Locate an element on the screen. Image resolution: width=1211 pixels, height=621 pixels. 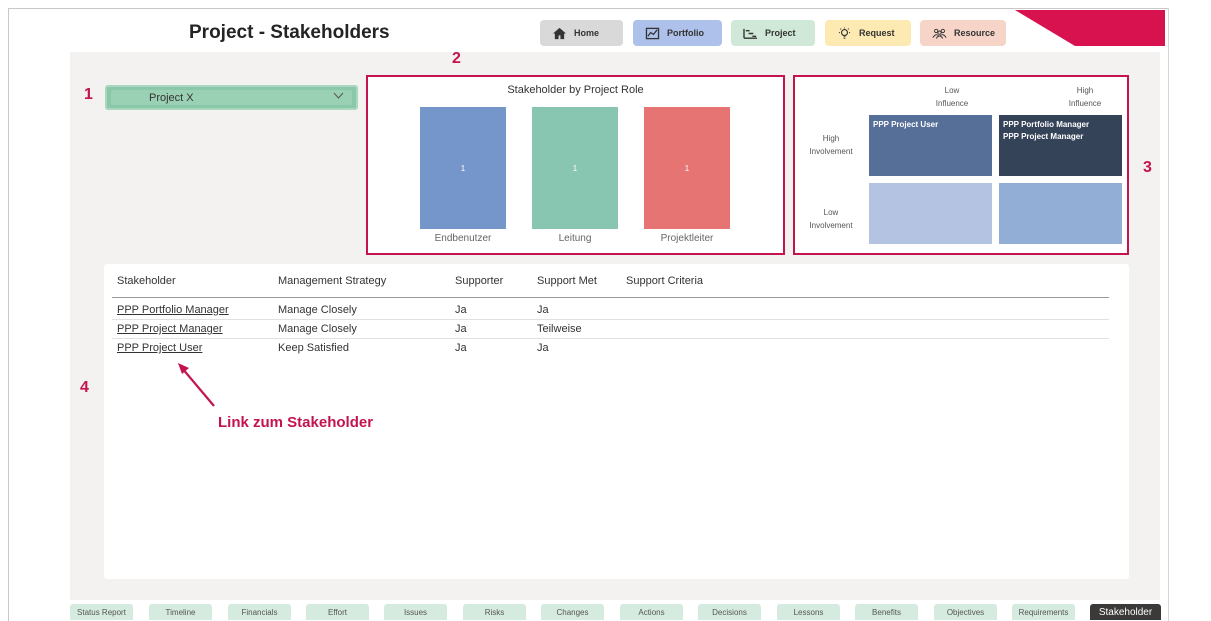
nav-home-label: Home is located at coordinates (587, 33).